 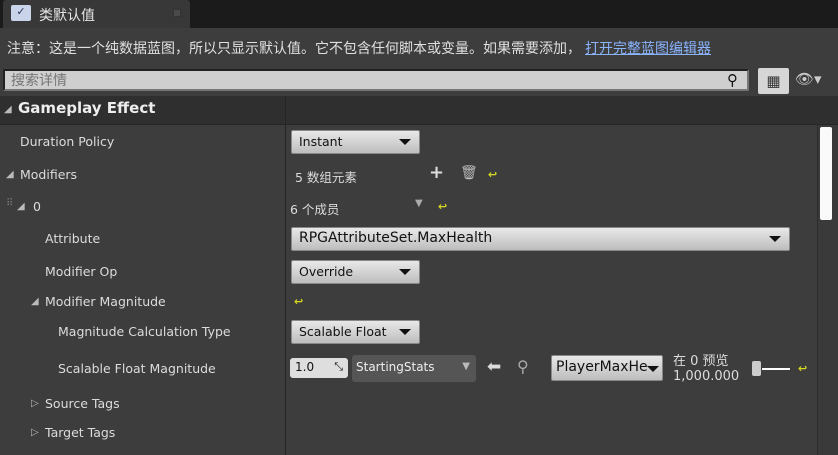 I want to click on eye-icon: 👁▾, so click(x=808, y=79).